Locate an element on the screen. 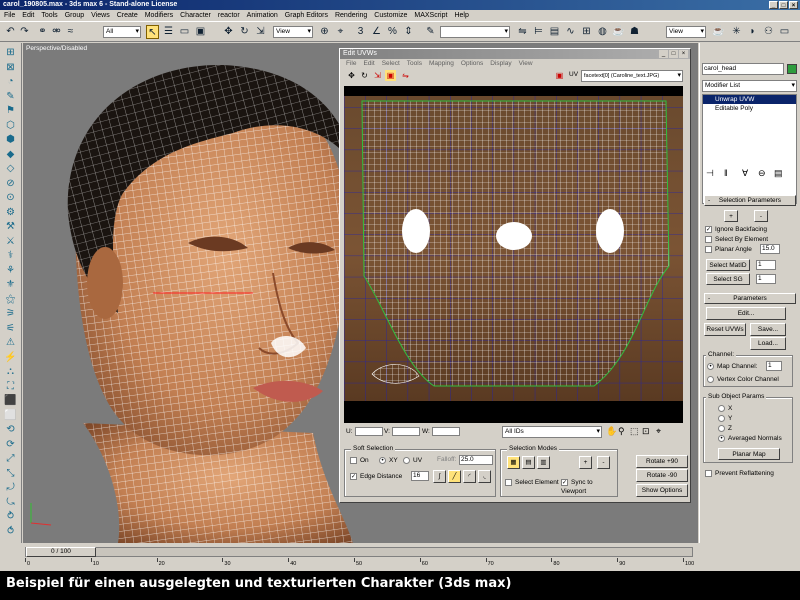 The width and height of the screenshot is (800, 600). menu-create: Create is located at coordinates (127, 15).